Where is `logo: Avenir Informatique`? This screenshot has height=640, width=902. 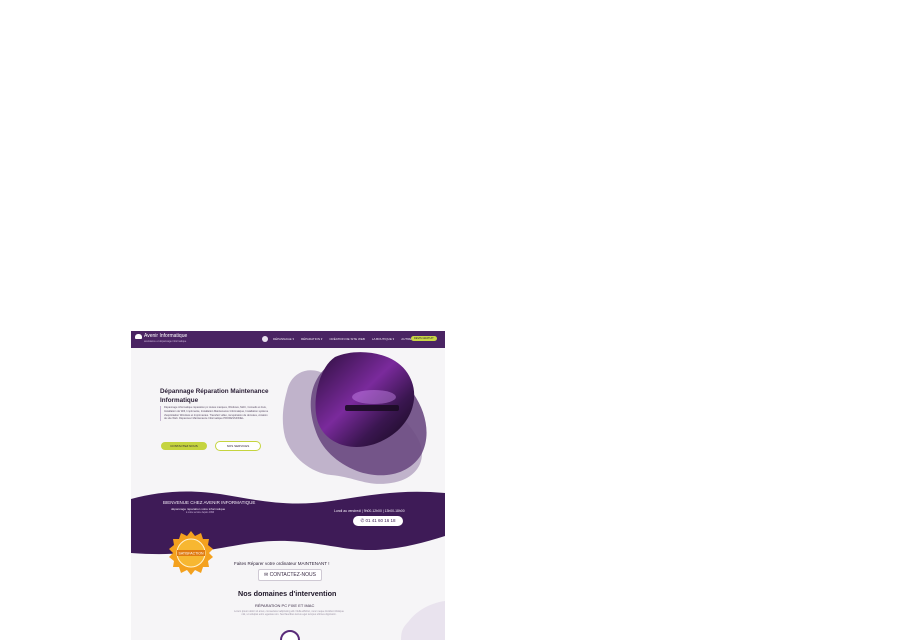 logo: Avenir Informatique is located at coordinates (161, 336).